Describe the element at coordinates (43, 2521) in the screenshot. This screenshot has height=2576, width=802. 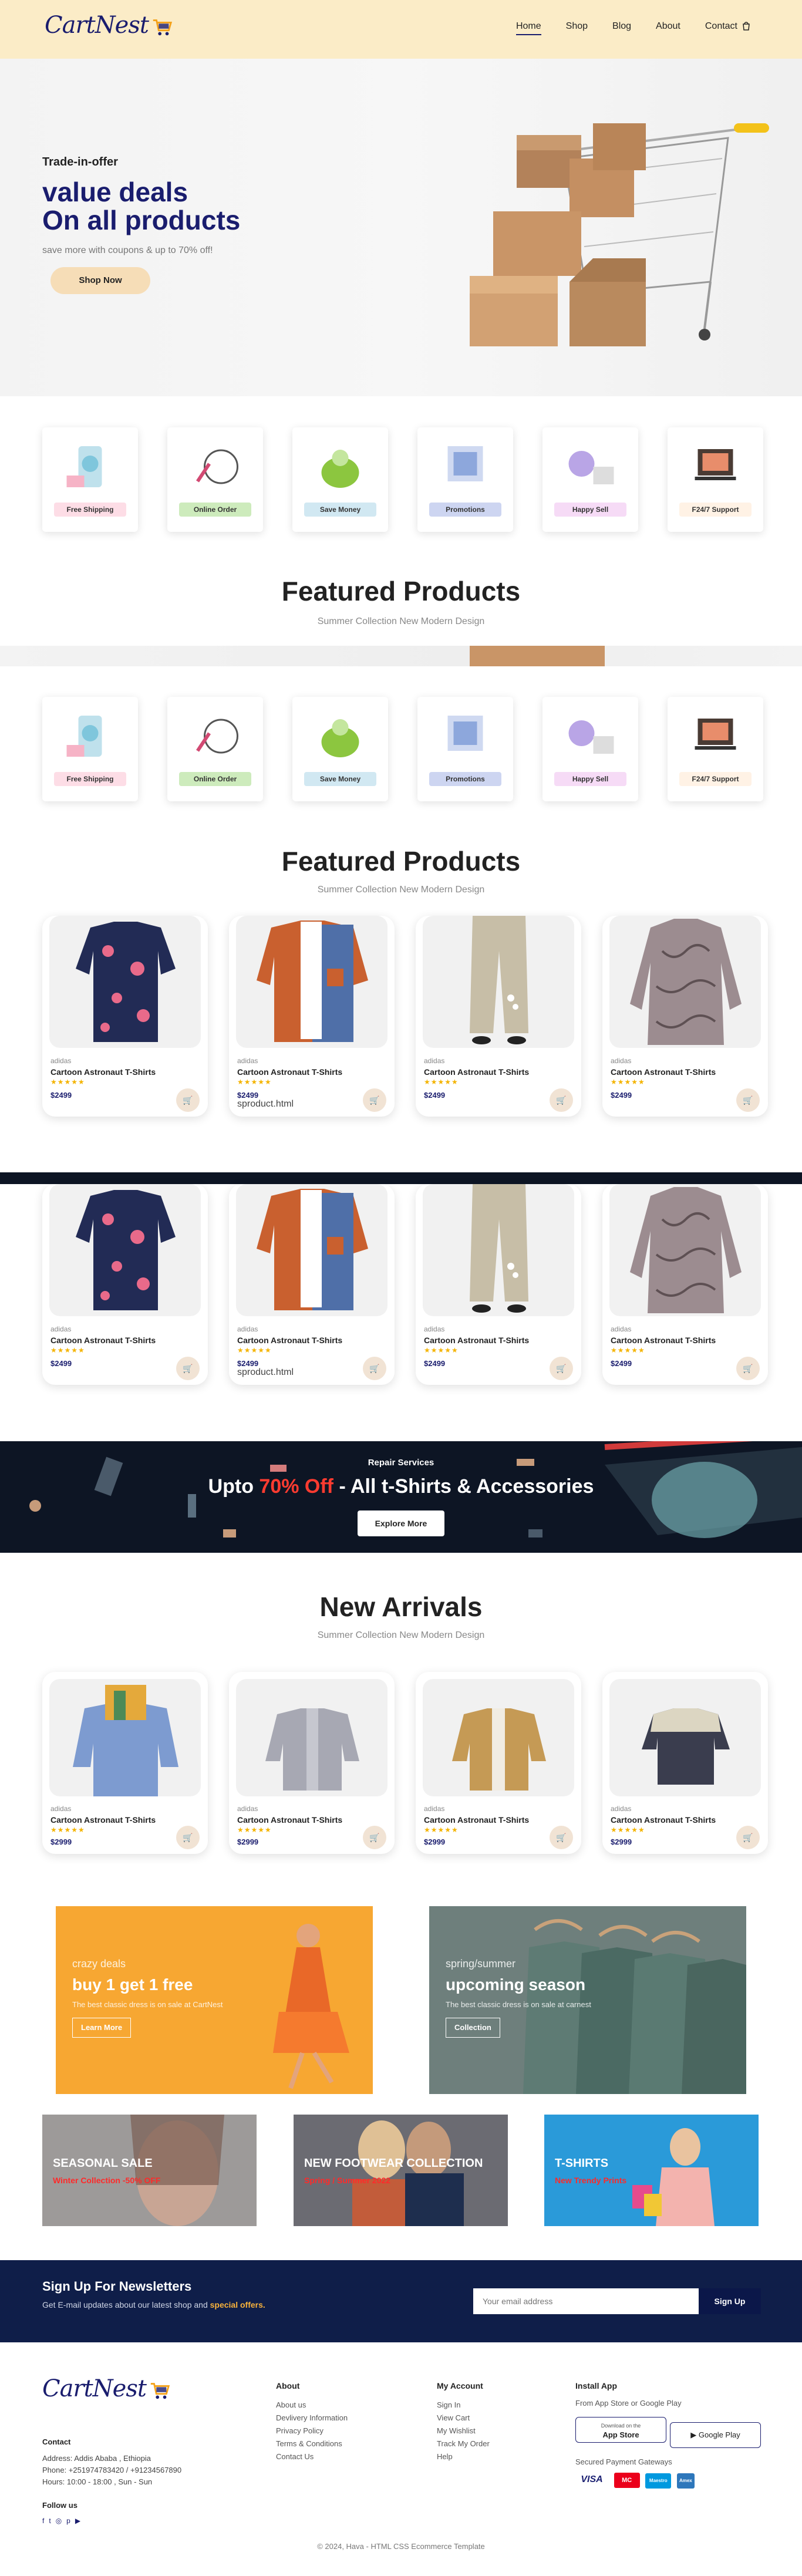
I see `facebook-icon: f` at that location.